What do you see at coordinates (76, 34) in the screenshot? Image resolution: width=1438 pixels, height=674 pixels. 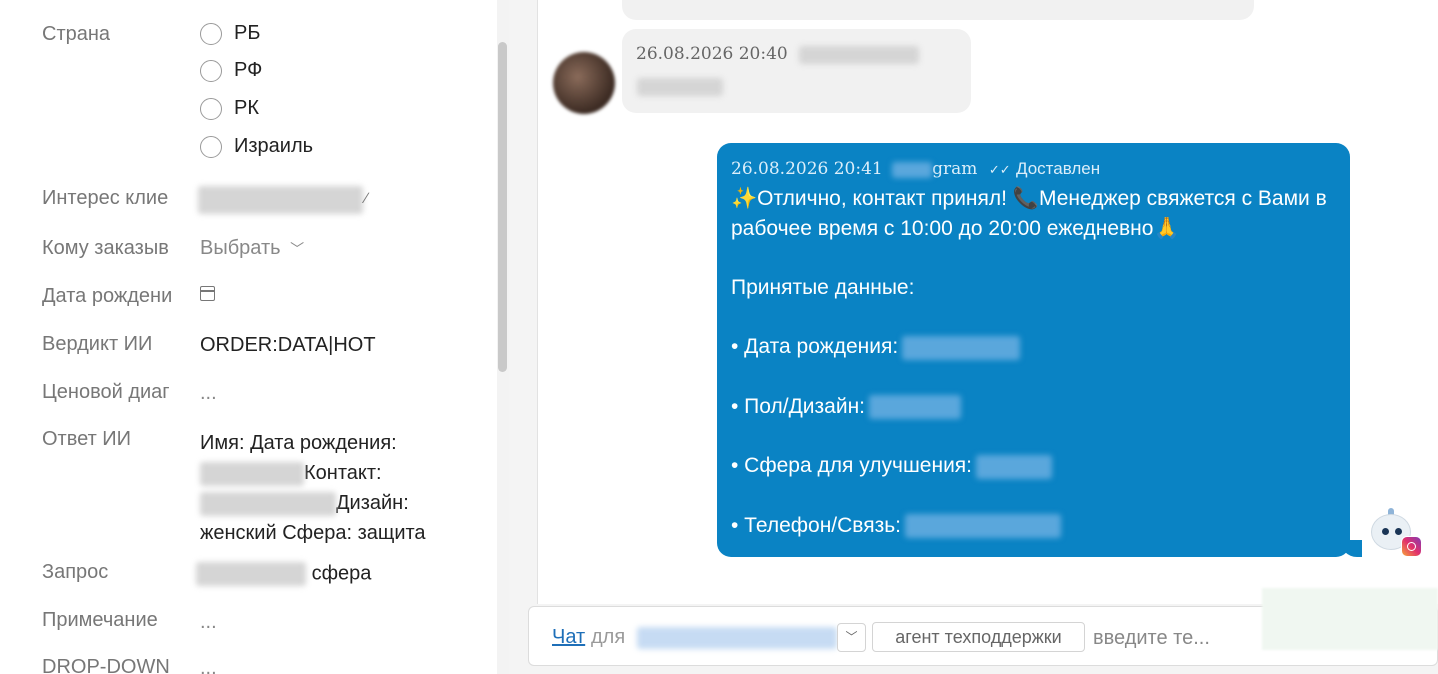 I see `country-label: Страна` at bounding box center [76, 34].